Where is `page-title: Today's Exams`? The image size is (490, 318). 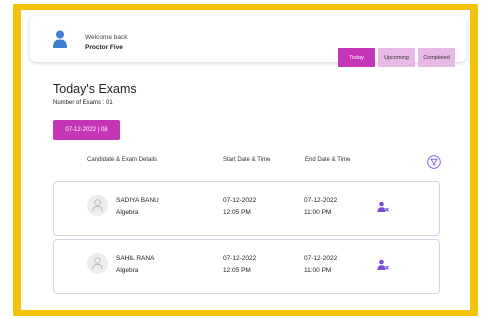 page-title: Today's Exams is located at coordinates (95, 89).